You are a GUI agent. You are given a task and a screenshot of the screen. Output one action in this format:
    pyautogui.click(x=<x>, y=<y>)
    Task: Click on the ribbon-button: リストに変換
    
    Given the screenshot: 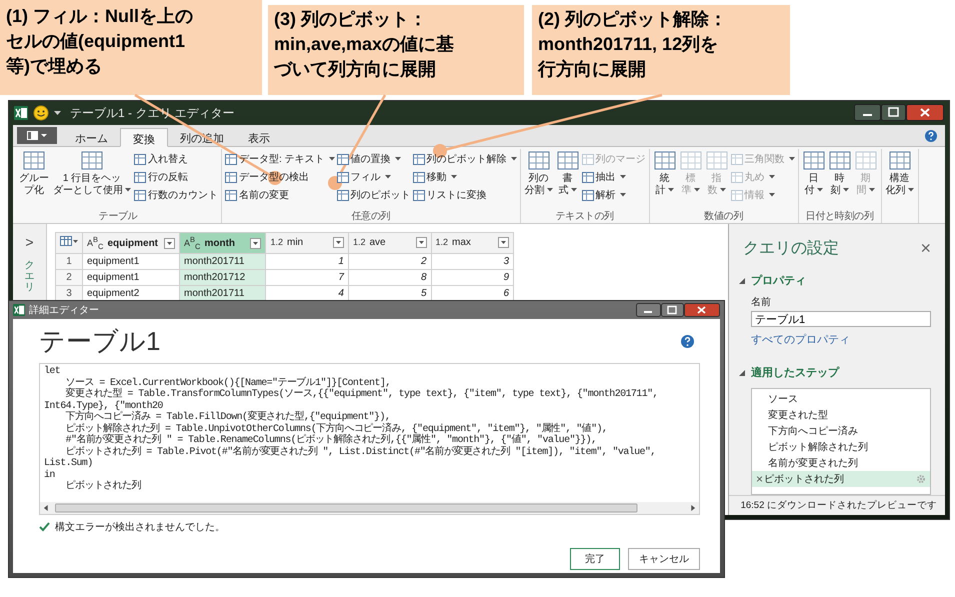 What is the action you would take?
    pyautogui.click(x=464, y=195)
    